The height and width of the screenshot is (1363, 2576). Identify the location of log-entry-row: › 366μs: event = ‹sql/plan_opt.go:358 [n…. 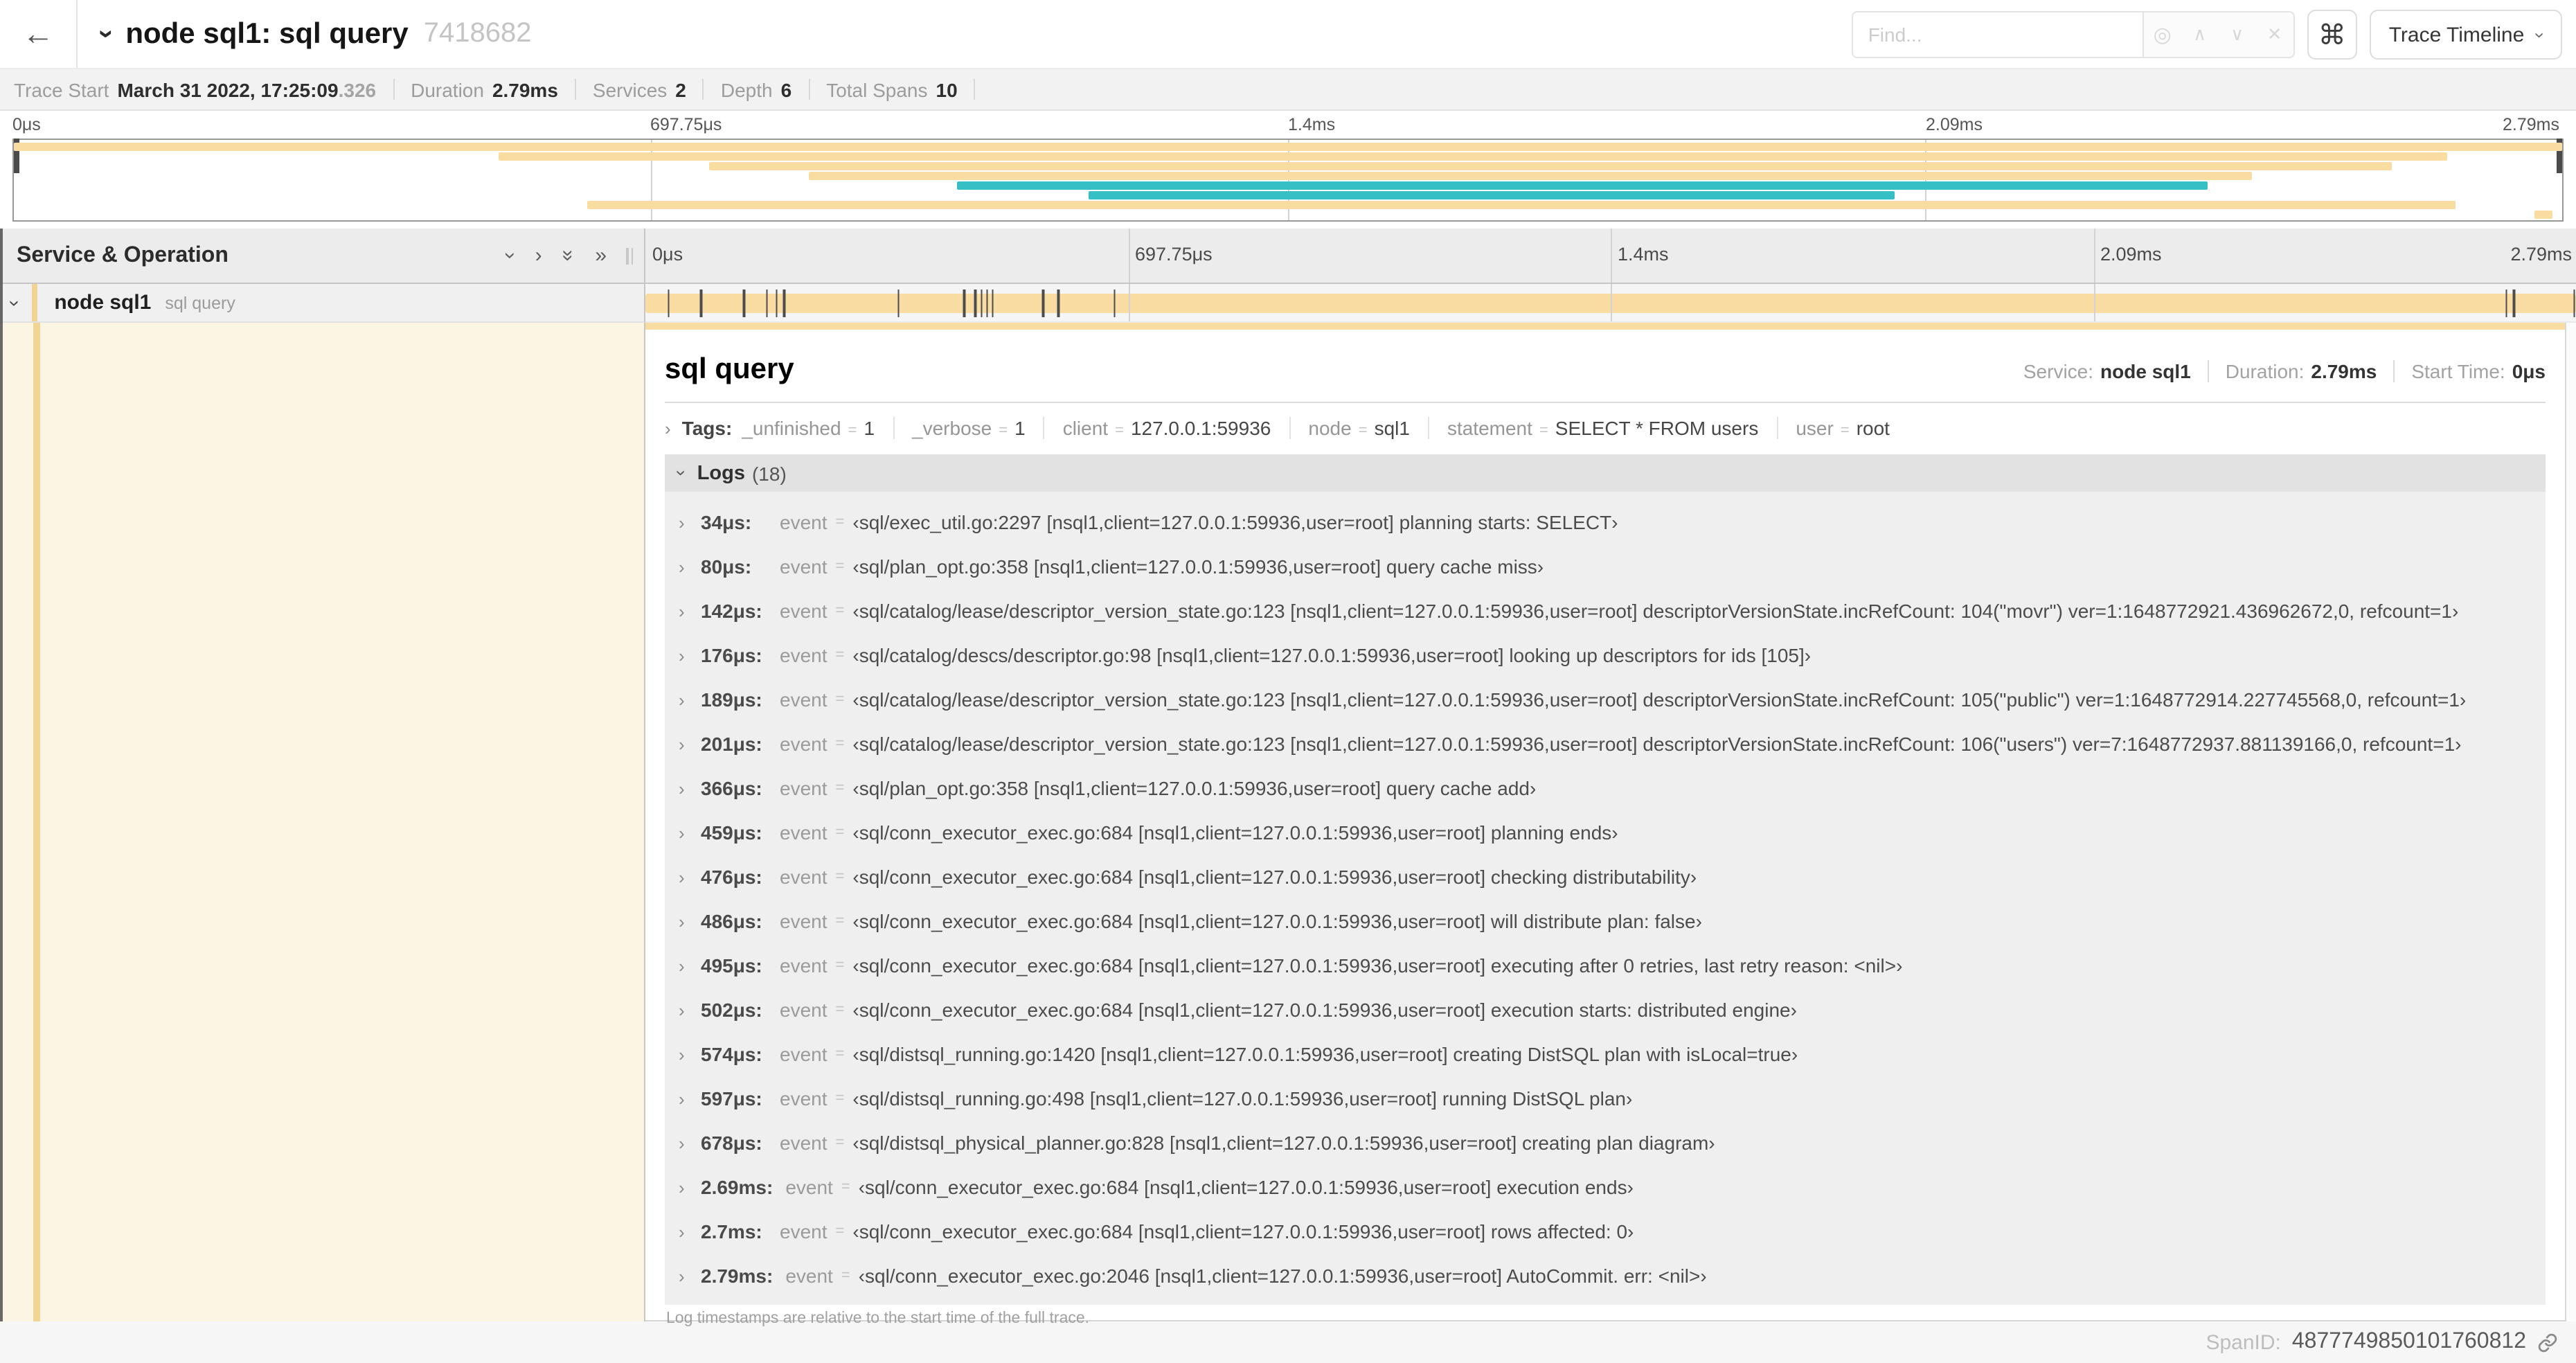
(1605, 788).